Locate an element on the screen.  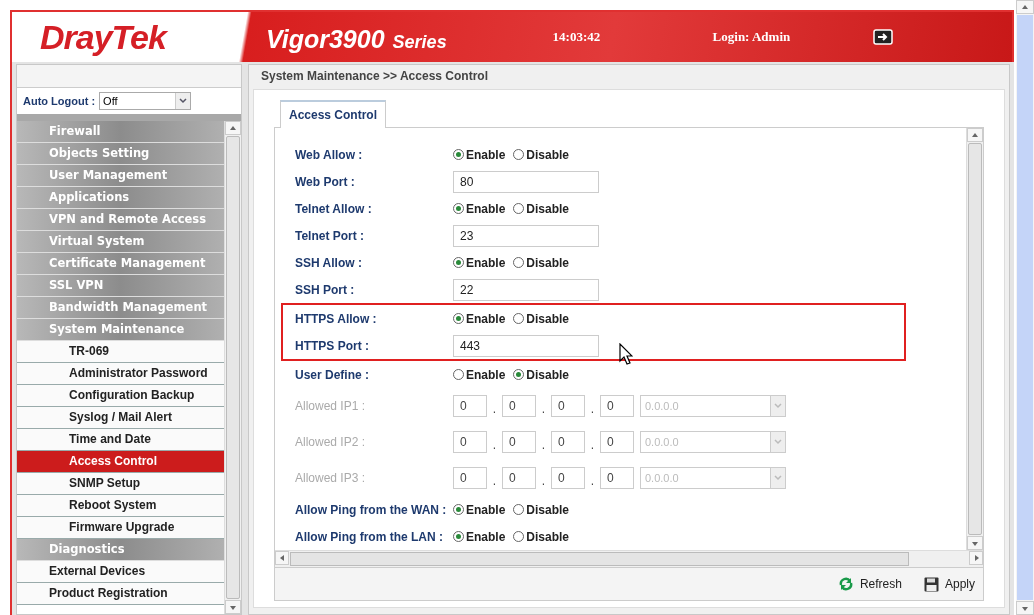
text-field: 22 is located at coordinates (526, 289).